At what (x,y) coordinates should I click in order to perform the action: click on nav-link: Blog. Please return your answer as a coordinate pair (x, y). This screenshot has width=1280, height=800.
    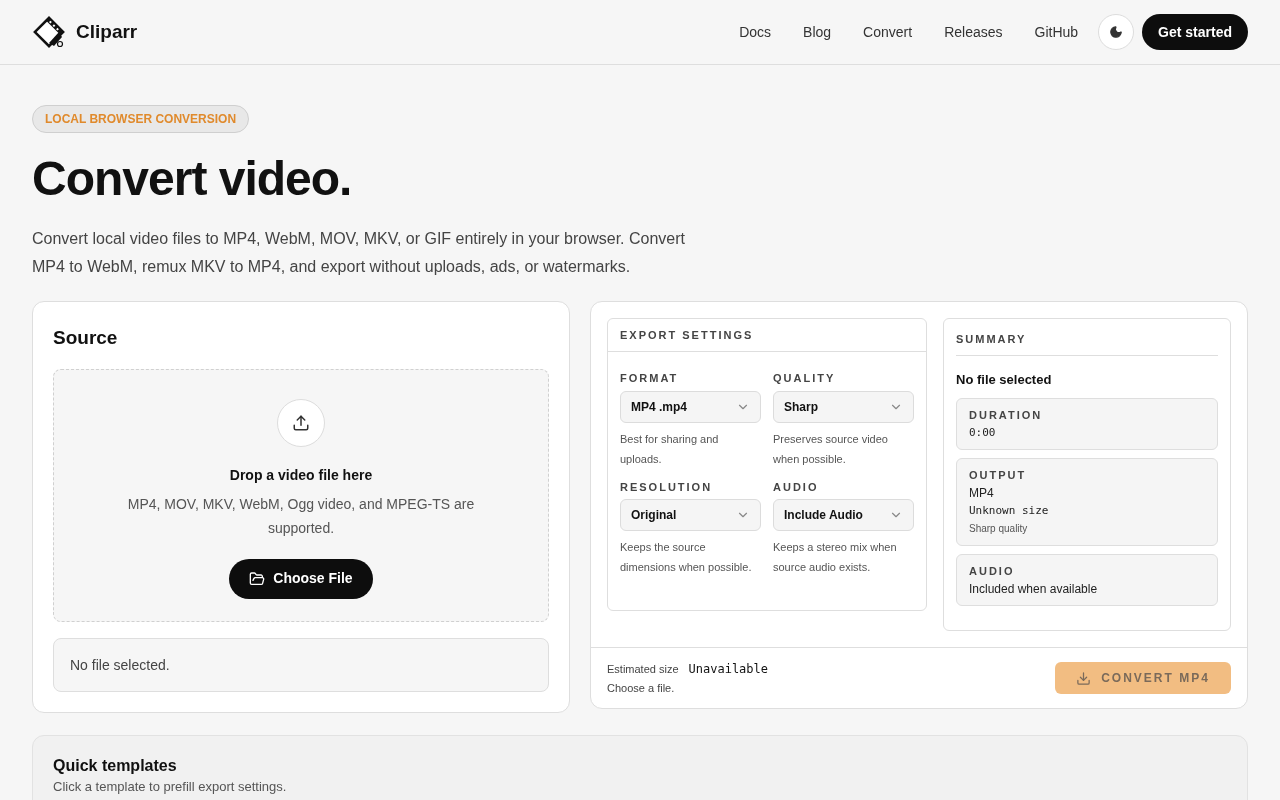
    Looking at the image, I should click on (817, 32).